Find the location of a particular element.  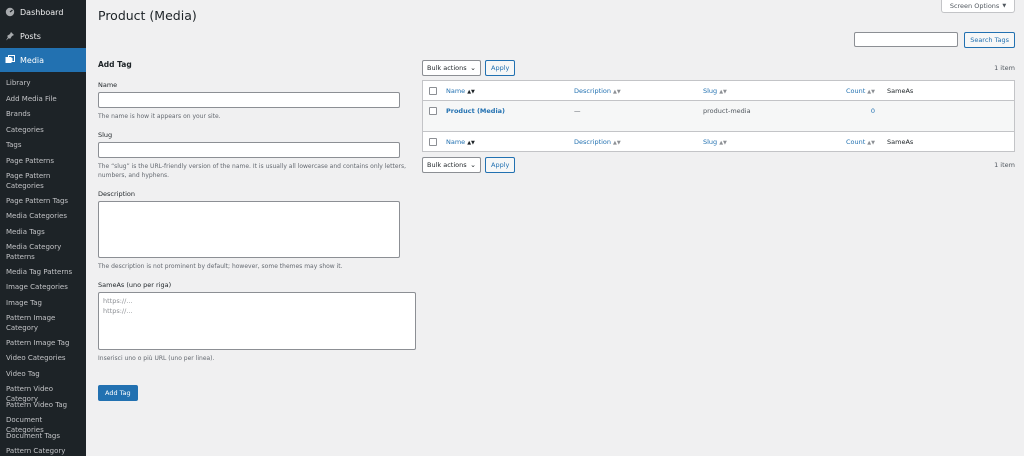

row-count-link: 0 is located at coordinates (855, 111).